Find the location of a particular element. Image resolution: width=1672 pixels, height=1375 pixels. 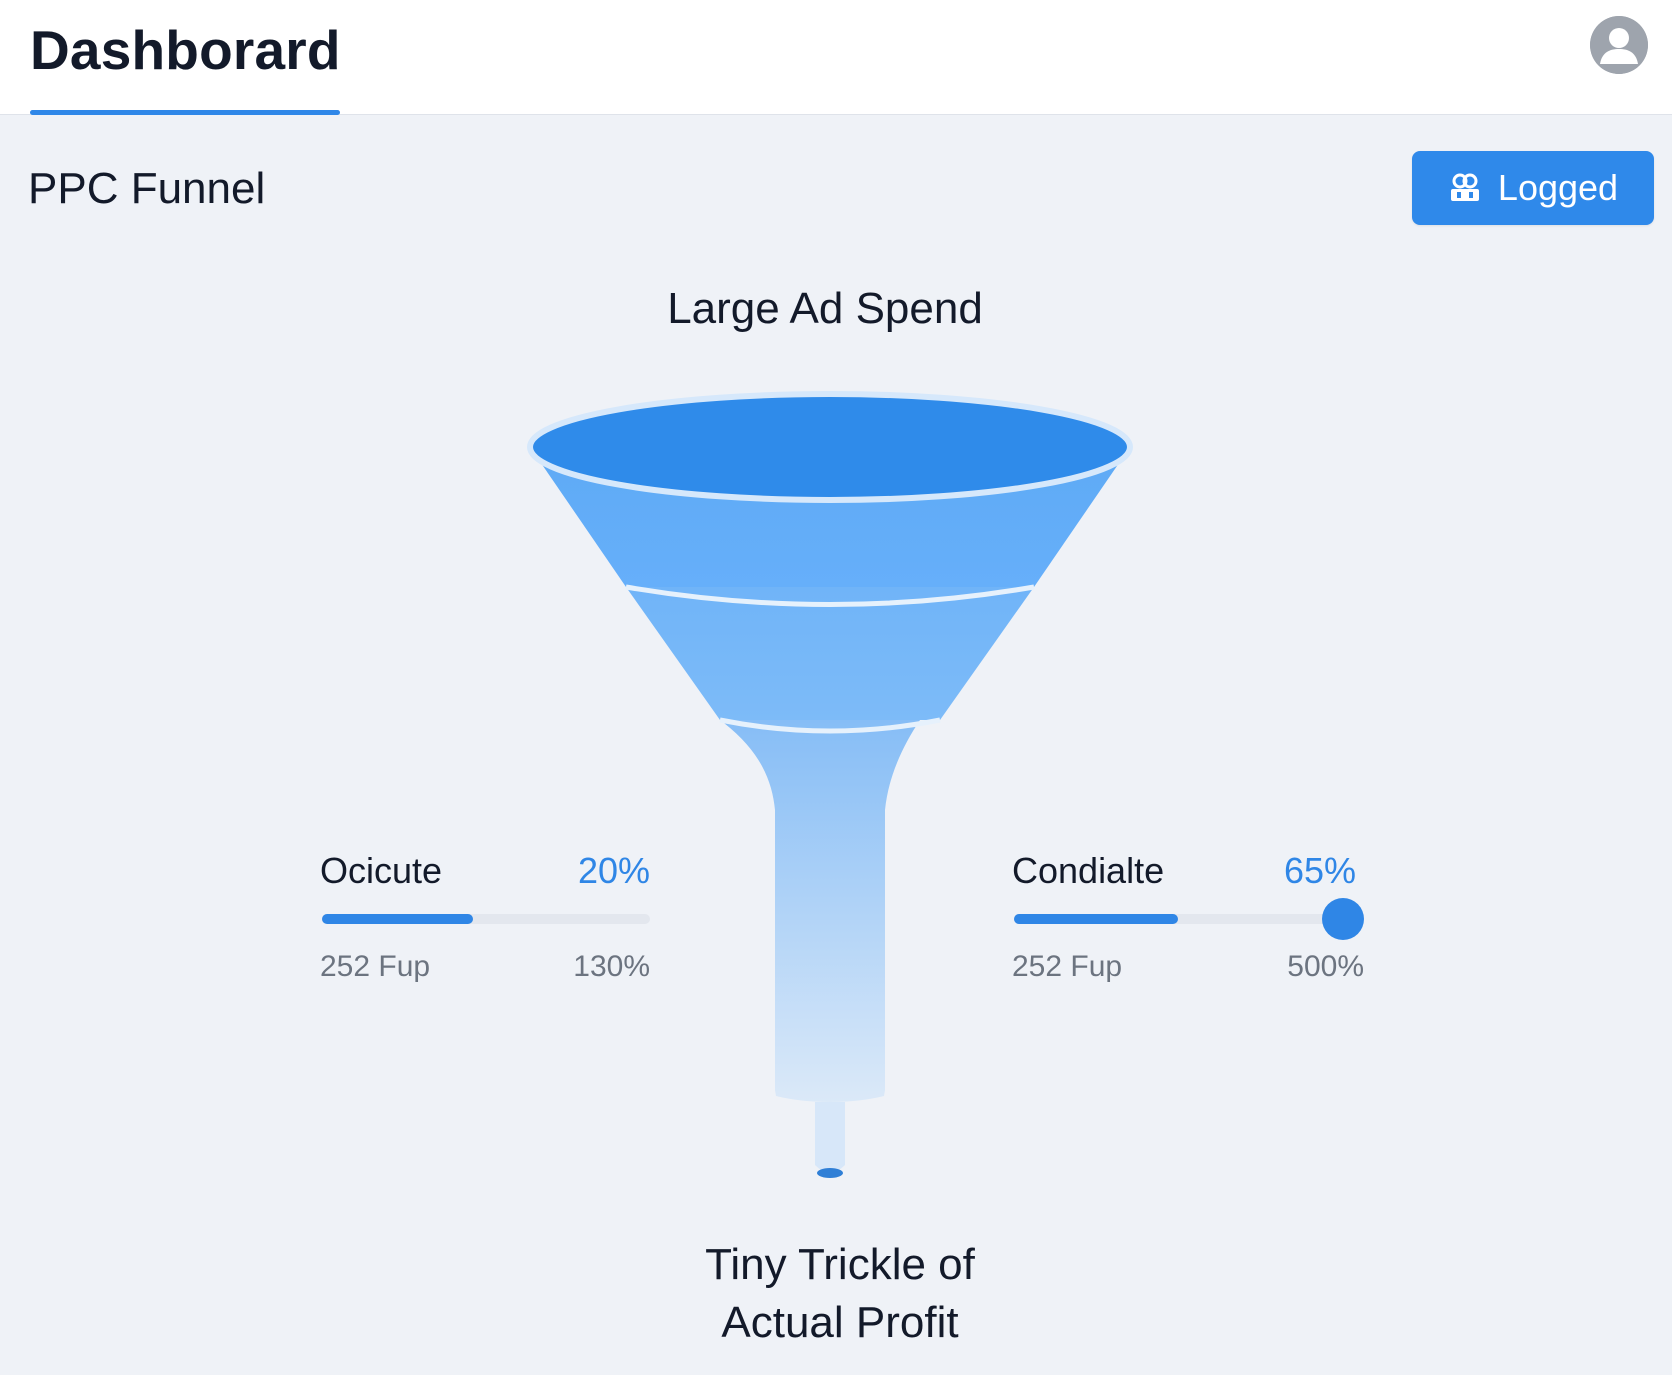

user-avatar-icon is located at coordinates (1619, 45).